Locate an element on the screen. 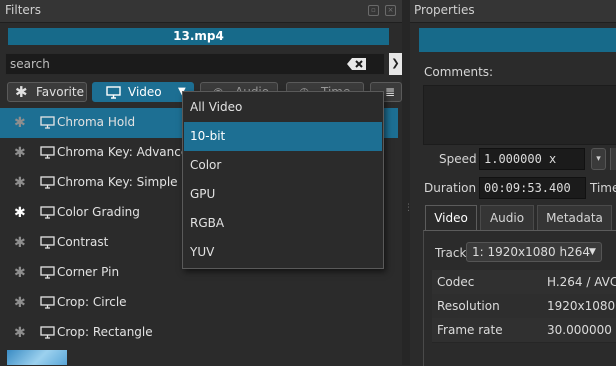 The image size is (616, 366). properties-panel-header: Properties is located at coordinates (513, 11).